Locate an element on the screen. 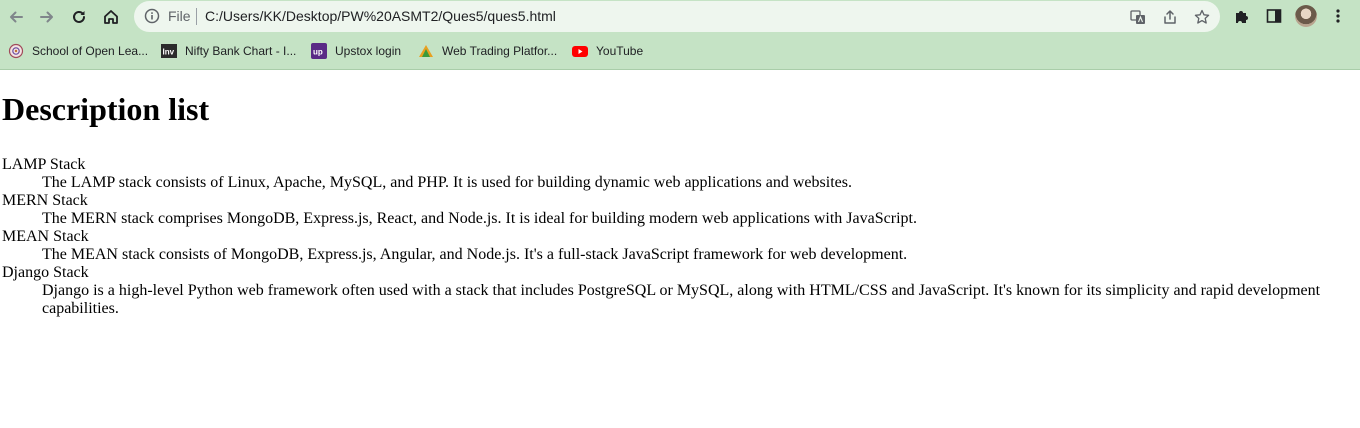 This screenshot has height=428, width=1360. url-separator is located at coordinates (196, 16).